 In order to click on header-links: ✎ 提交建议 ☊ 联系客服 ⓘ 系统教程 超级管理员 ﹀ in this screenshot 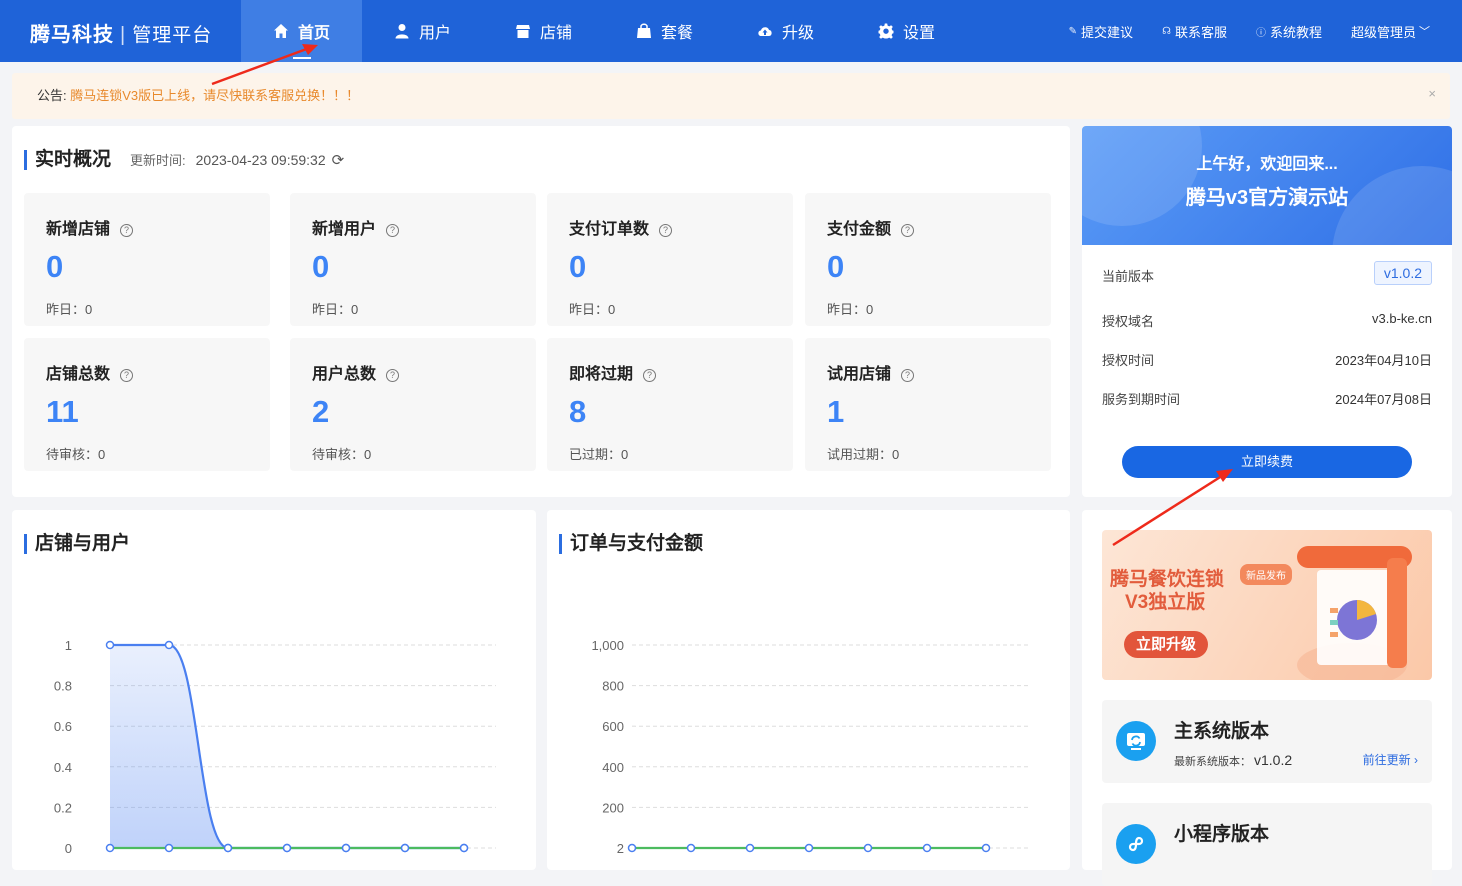, I will do `click(1235, 31)`.